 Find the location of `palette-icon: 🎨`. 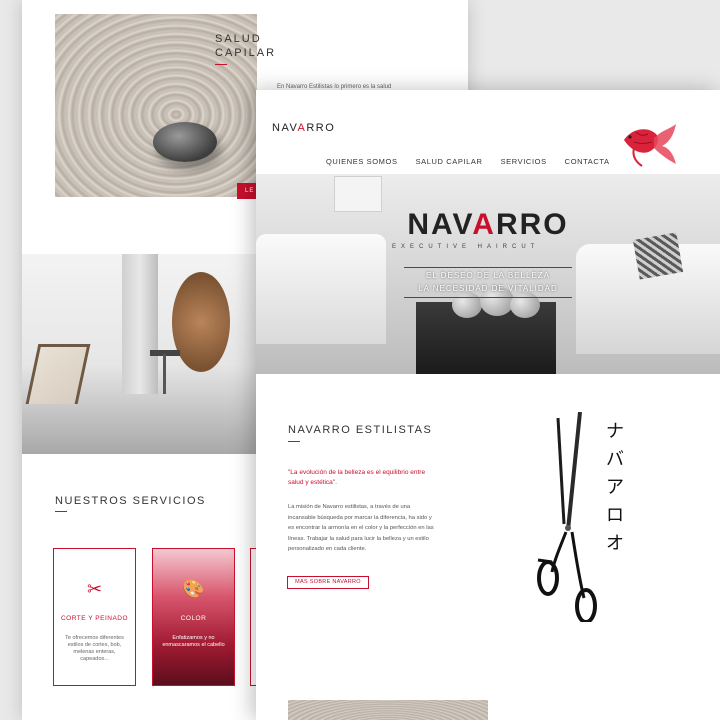

palette-icon: 🎨 is located at coordinates (193, 589).